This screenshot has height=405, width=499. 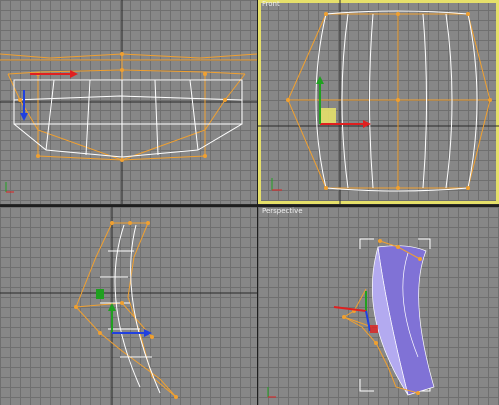 I want to click on lattice-cage, so click(x=126, y=310).